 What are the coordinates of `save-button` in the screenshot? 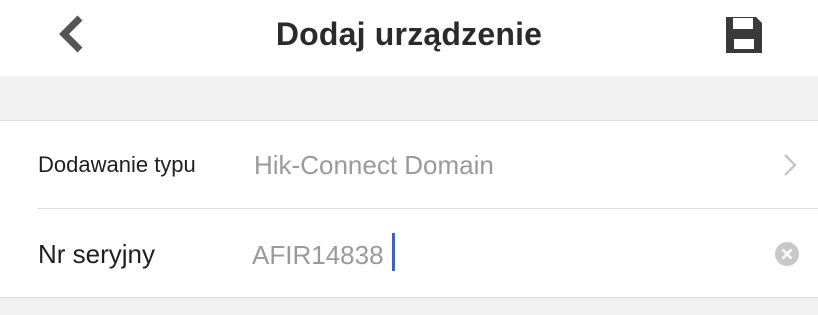 It's located at (744, 35).